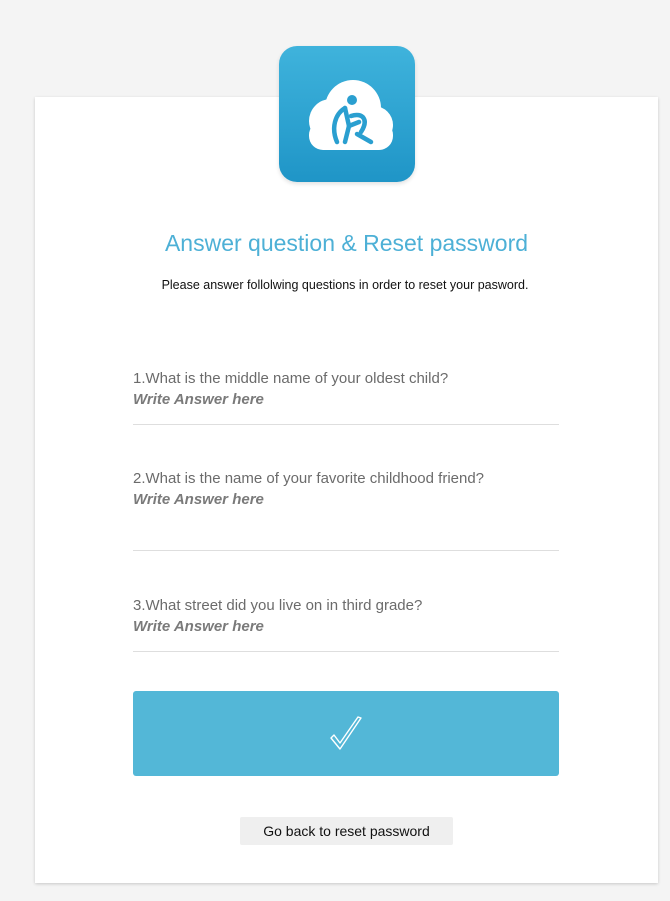 Image resolution: width=670 pixels, height=901 pixels. I want to click on submit-button, so click(346, 733).